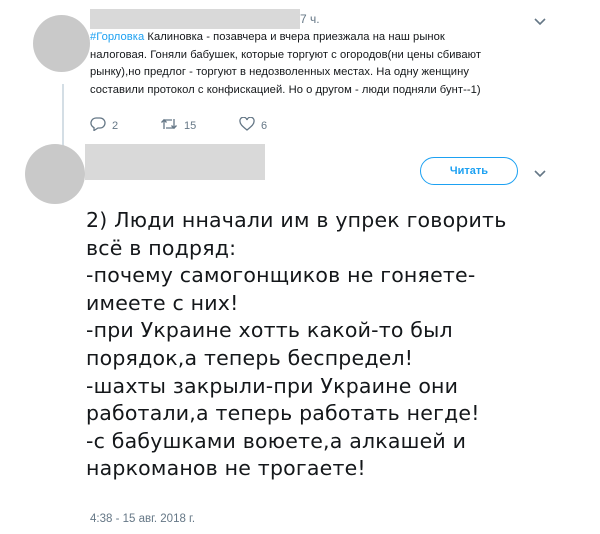 The width and height of the screenshot is (600, 534). I want to click on like-count: 6, so click(264, 125).